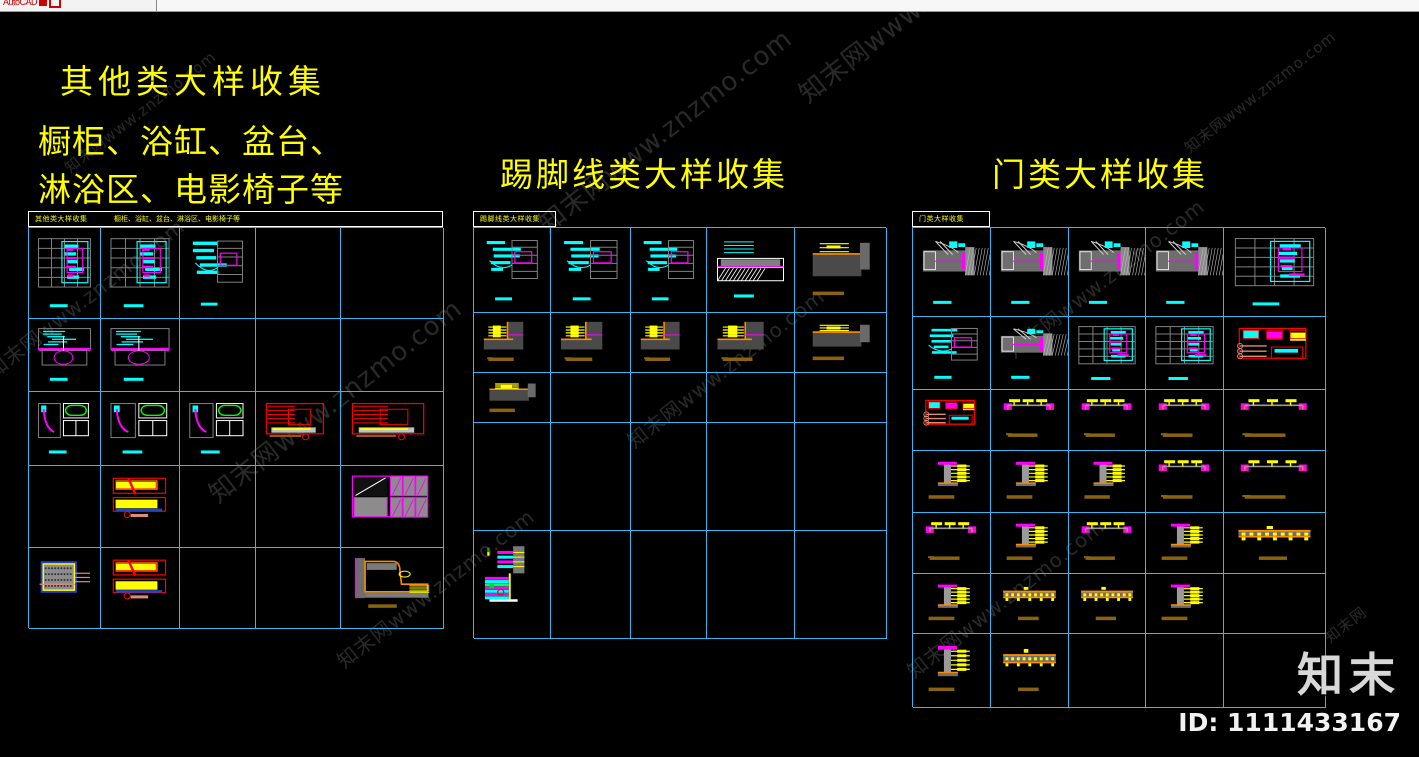 The height and width of the screenshot is (757, 1419). What do you see at coordinates (43, 3) in the screenshot?
I see `red-square-icon` at bounding box center [43, 3].